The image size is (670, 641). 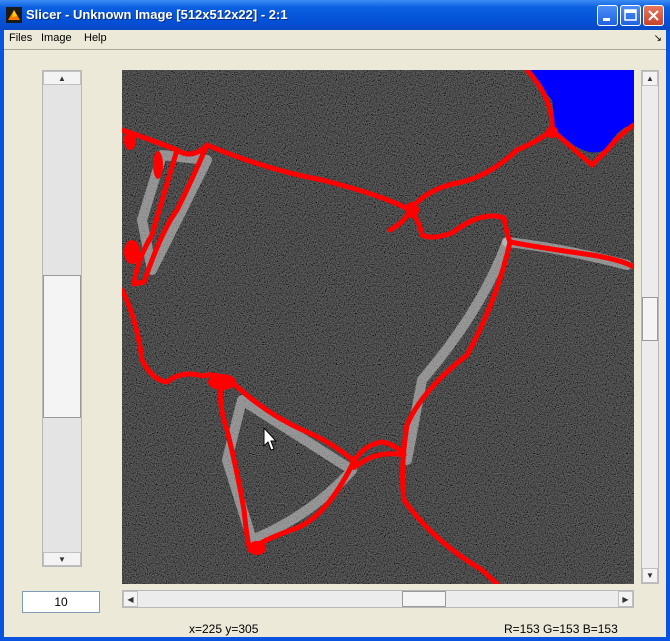 I want to click on status-coordinates: x=225 y=305, so click(x=224, y=629).